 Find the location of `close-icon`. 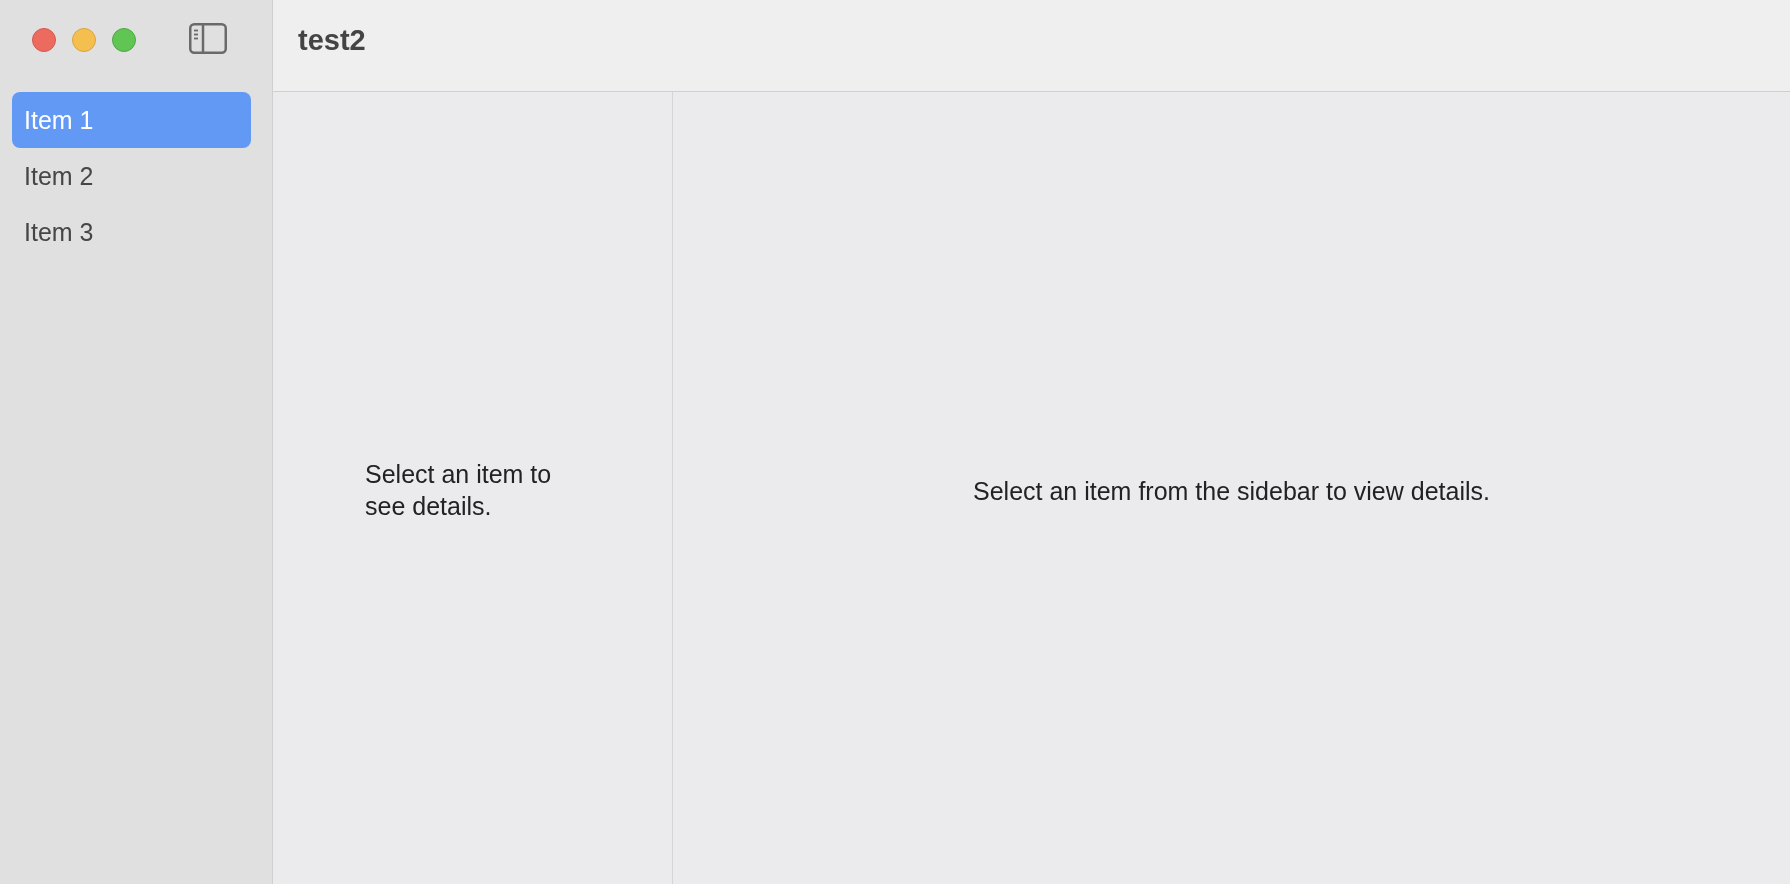

close-icon is located at coordinates (44, 40).